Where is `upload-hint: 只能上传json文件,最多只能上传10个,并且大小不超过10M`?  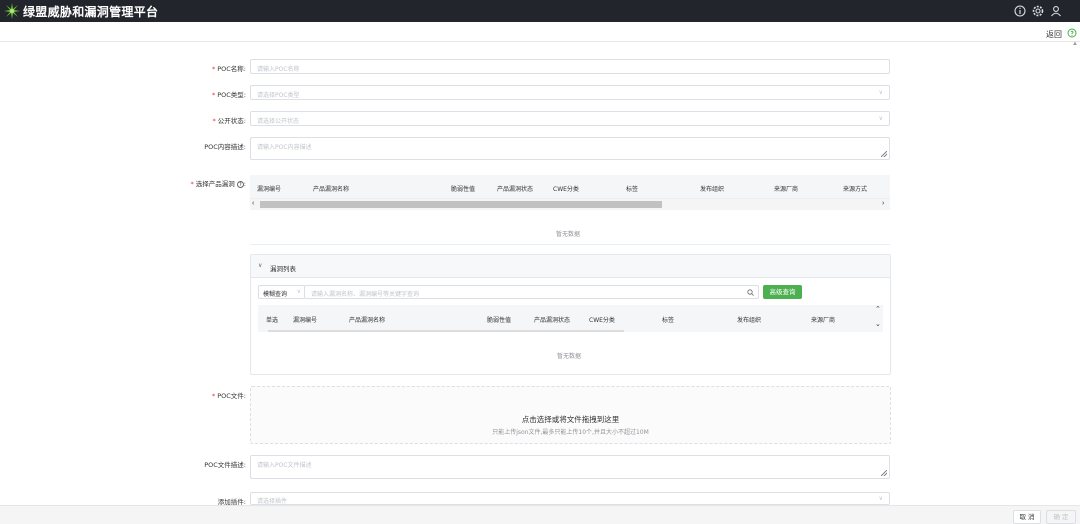 upload-hint: 只能上传json文件,最多只能上传10个,并且大小不超过10M is located at coordinates (570, 432).